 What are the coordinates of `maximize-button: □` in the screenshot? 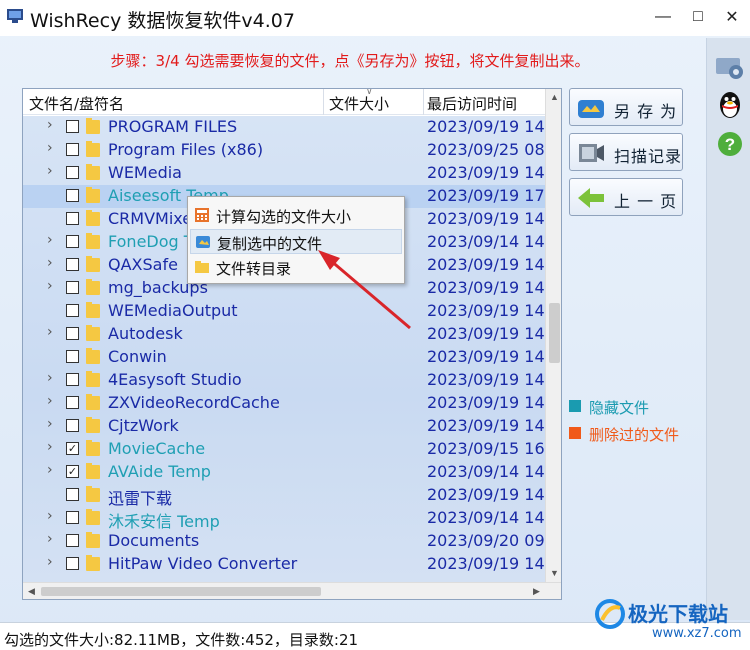 It's located at (698, 17).